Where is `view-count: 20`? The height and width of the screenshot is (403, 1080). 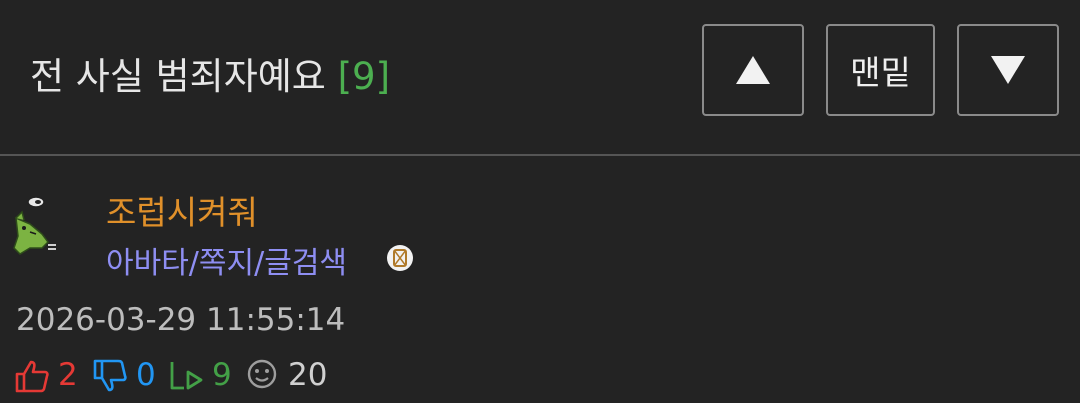
view-count: 20 is located at coordinates (308, 375).